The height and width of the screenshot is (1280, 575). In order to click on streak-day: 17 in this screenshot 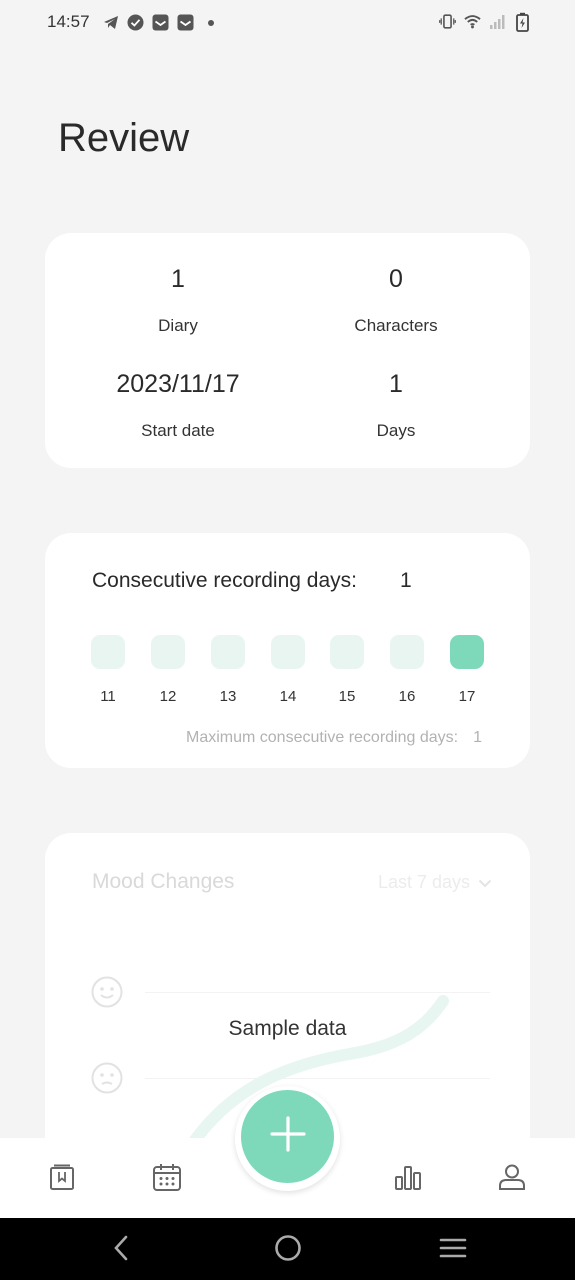, I will do `click(467, 670)`.